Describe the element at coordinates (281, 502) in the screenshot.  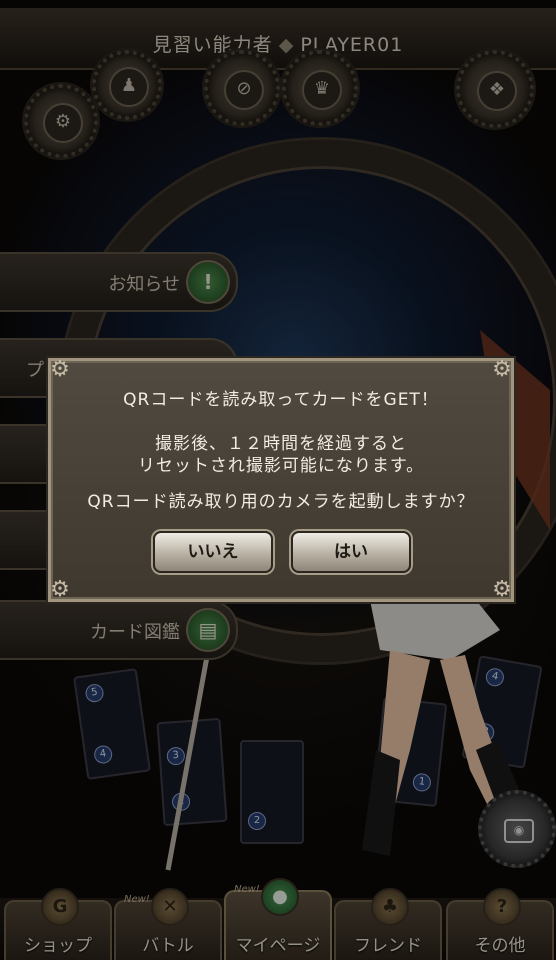
I see `dialog-question: QRコード読み取り用のカメラを起動しますか？` at that location.